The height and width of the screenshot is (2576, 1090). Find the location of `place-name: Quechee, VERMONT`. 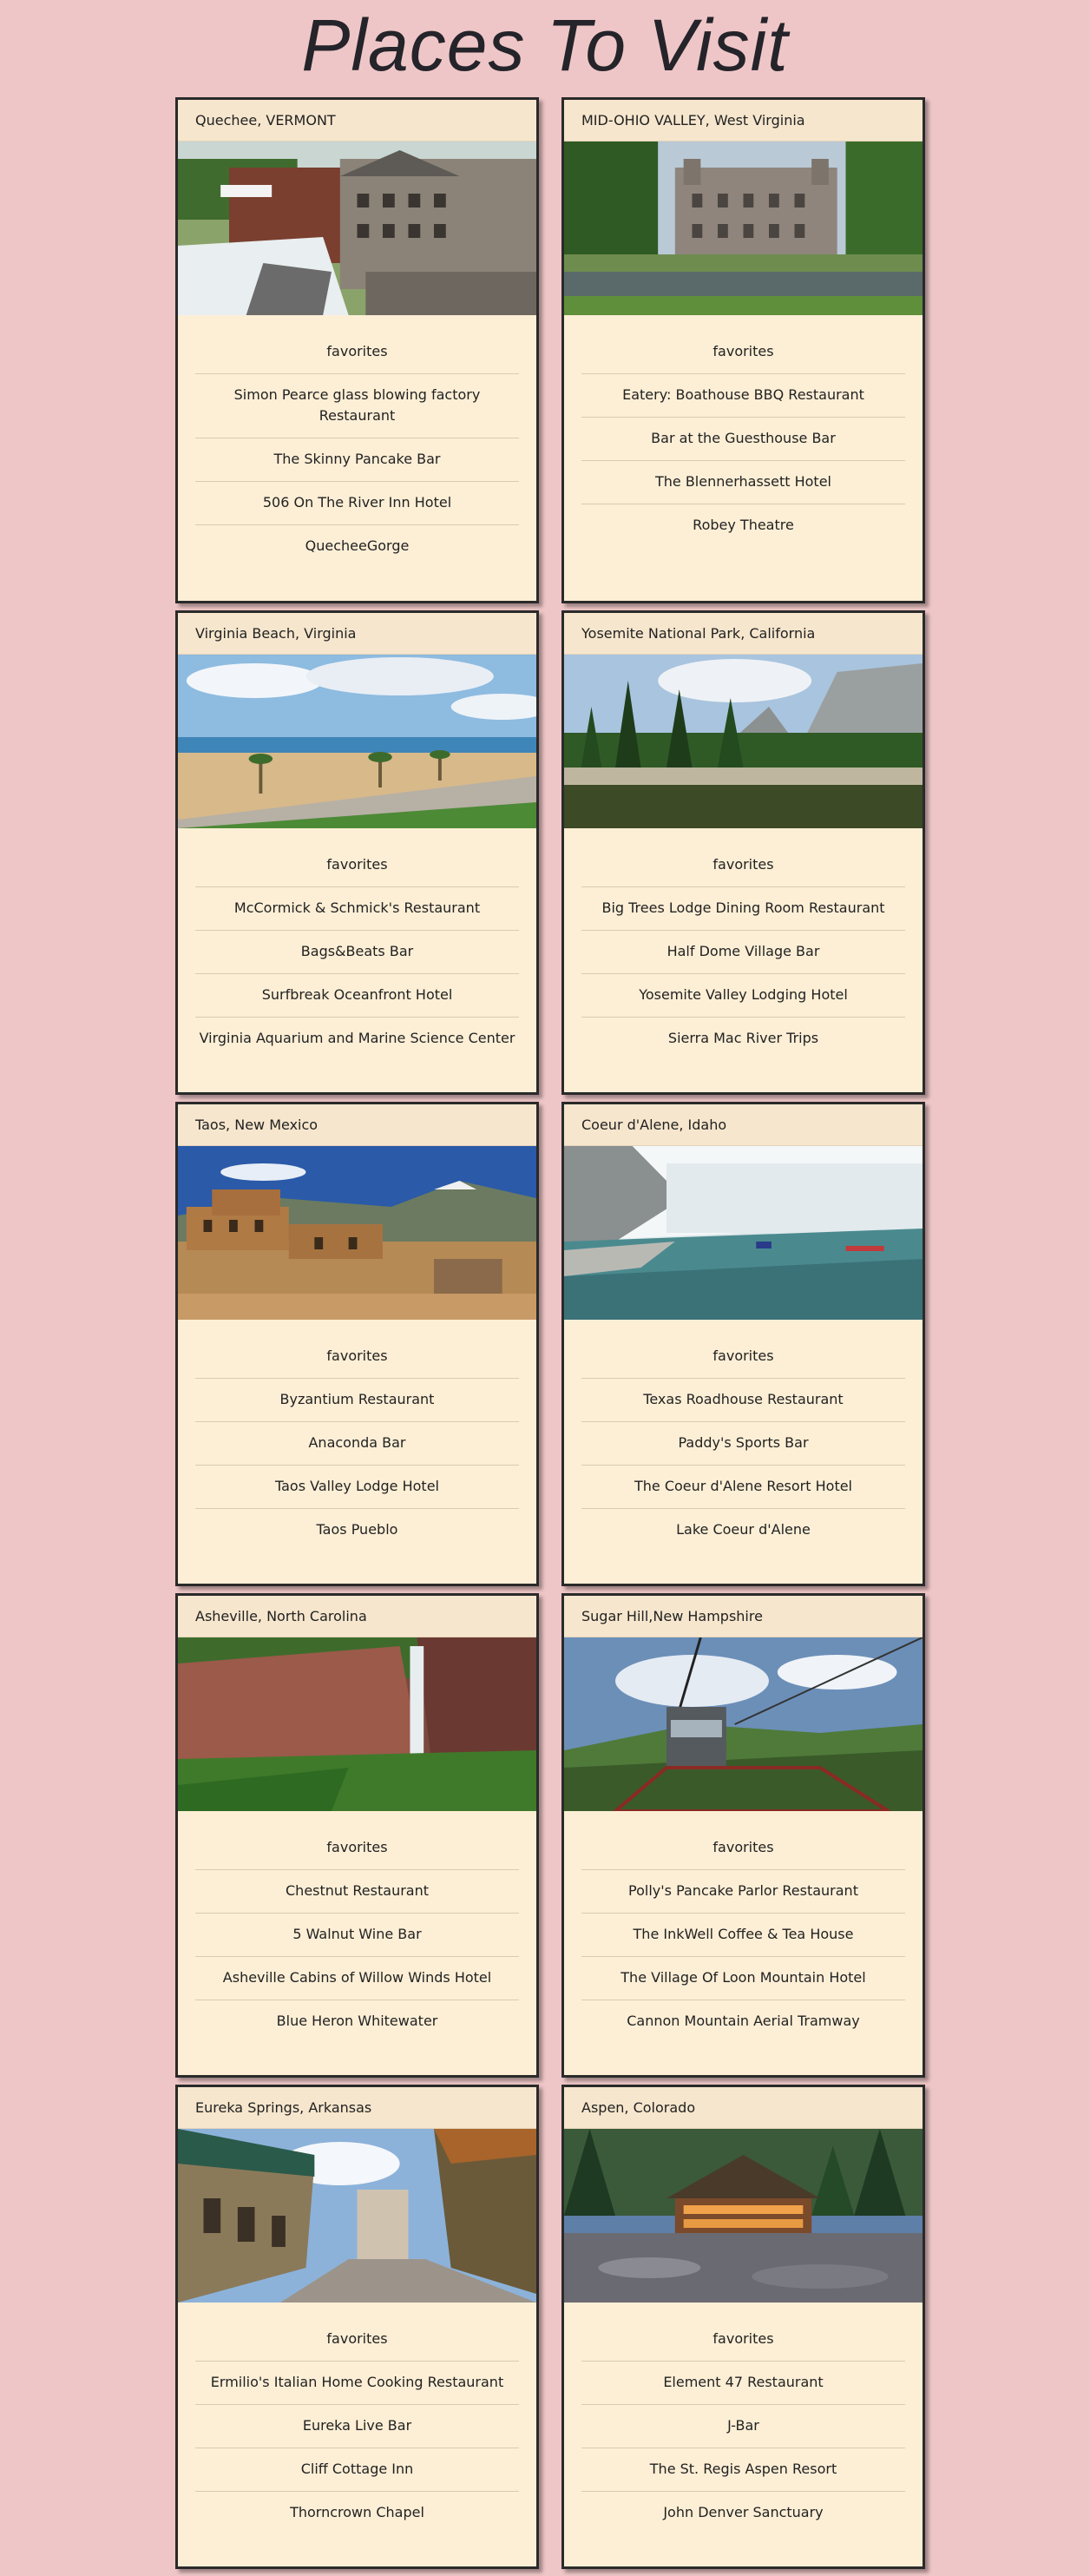

place-name: Quechee, VERMONT is located at coordinates (357, 121).